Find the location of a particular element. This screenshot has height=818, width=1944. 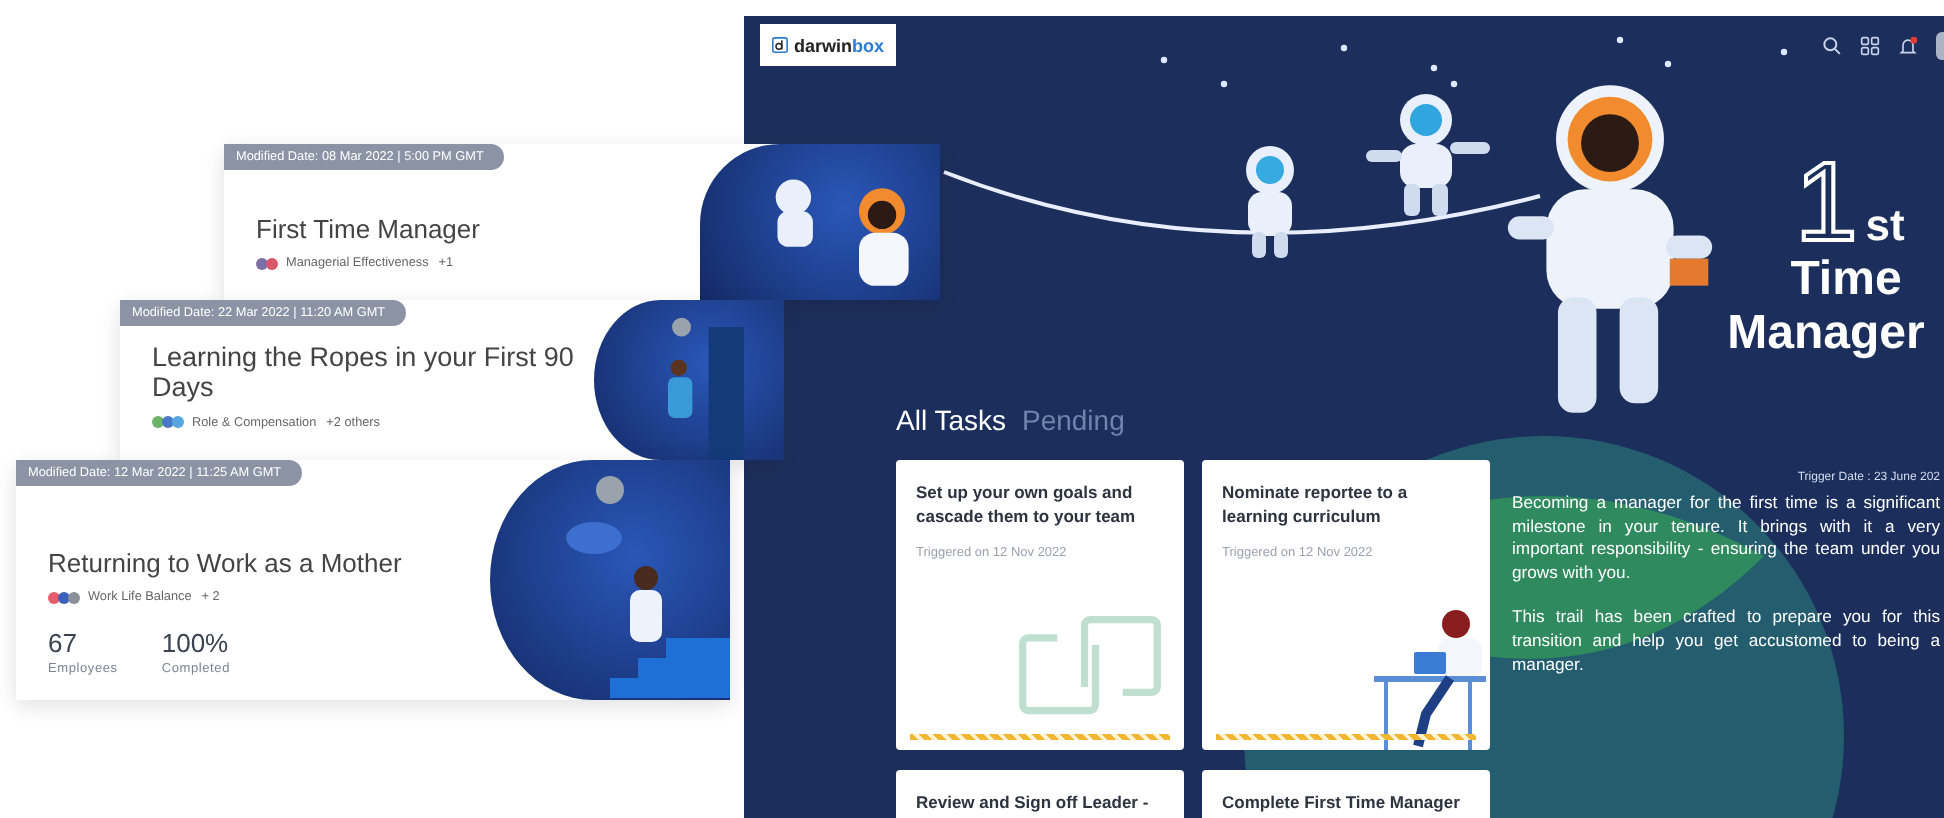

chain-link-icon is located at coordinates (1090, 666).